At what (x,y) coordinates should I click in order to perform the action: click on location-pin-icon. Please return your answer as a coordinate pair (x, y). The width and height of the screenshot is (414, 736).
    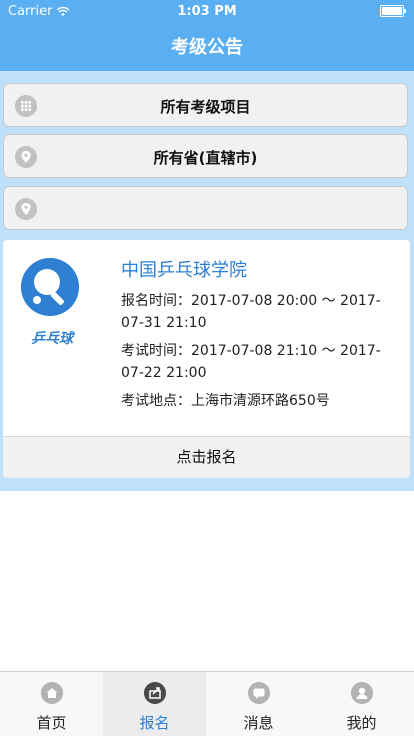
    Looking at the image, I should click on (26, 209).